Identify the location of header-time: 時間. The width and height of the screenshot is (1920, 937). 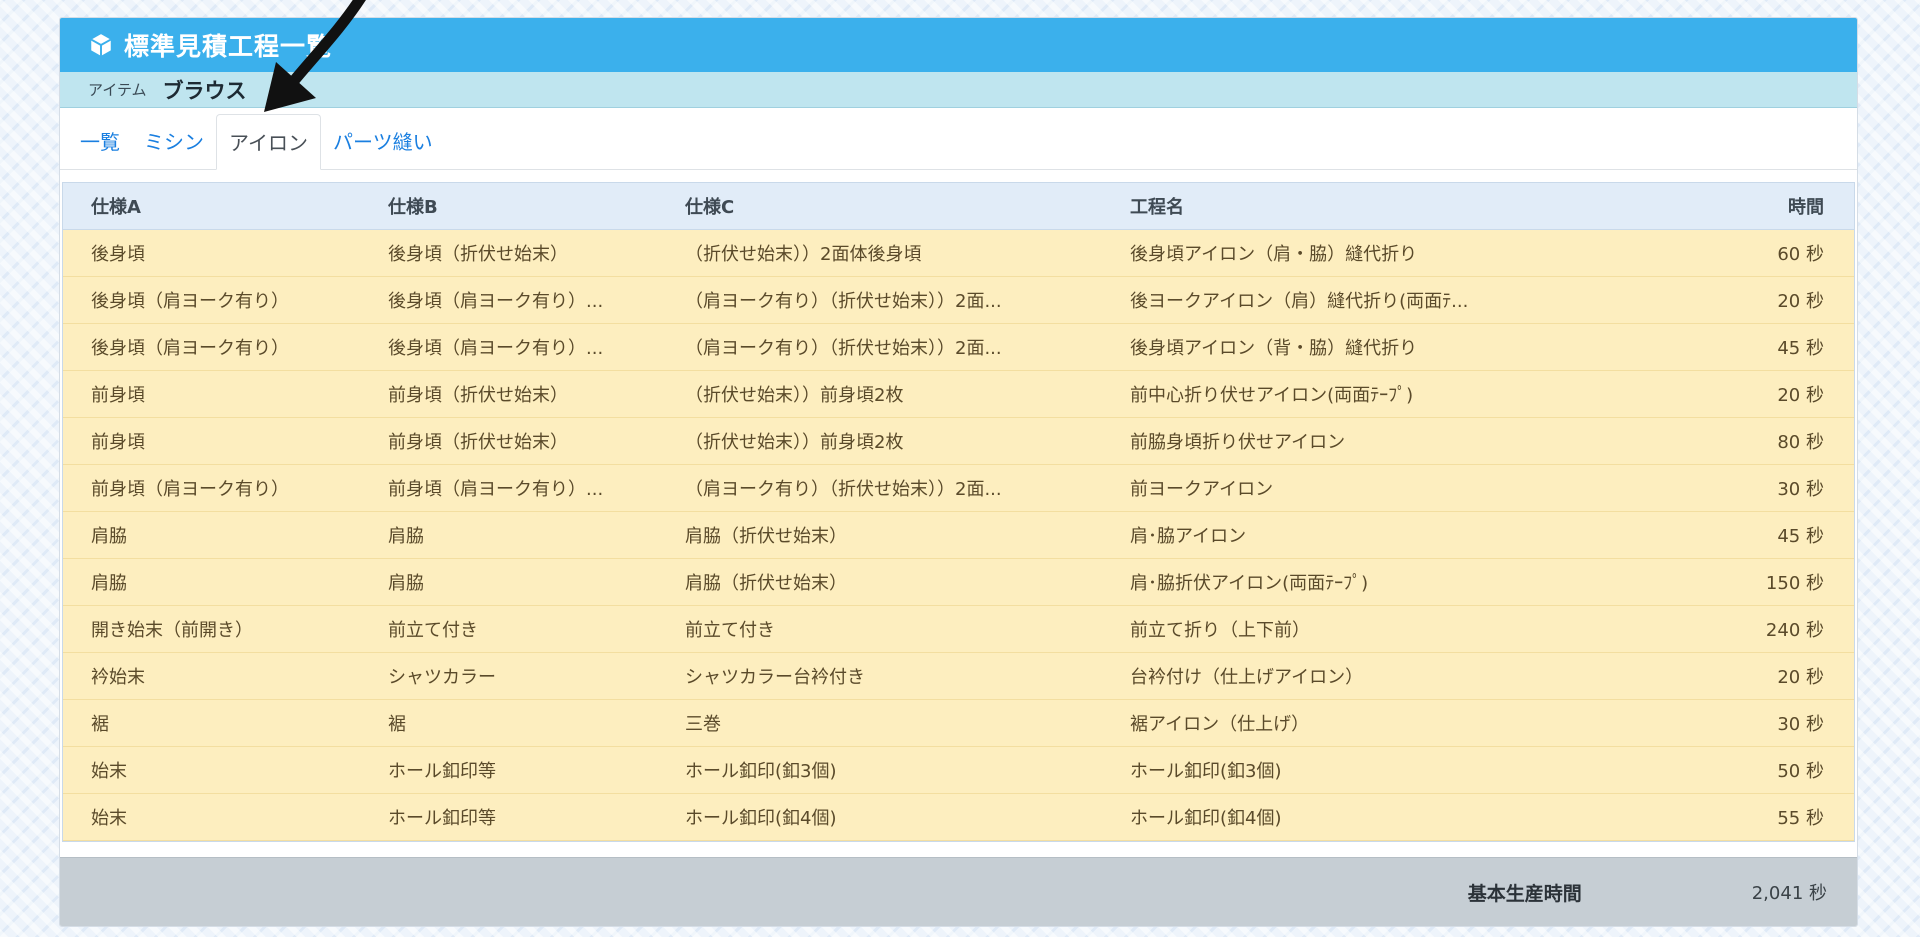
(1738, 206).